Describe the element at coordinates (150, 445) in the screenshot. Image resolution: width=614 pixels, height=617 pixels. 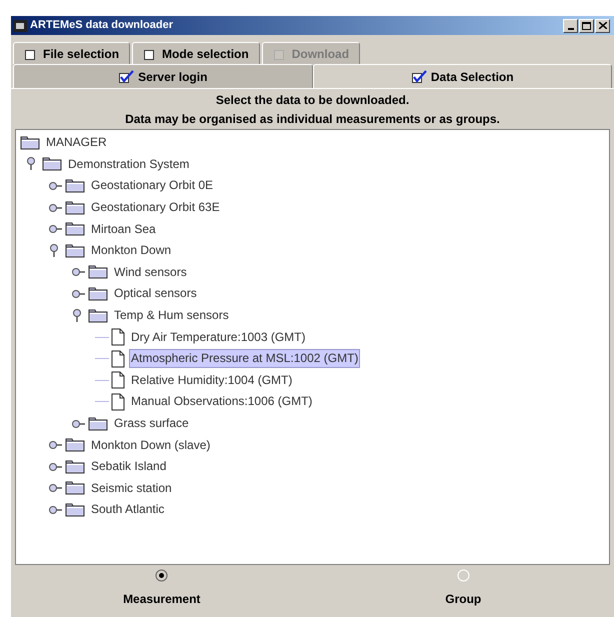
I see `tree-item: Monkton Down (slave)` at that location.